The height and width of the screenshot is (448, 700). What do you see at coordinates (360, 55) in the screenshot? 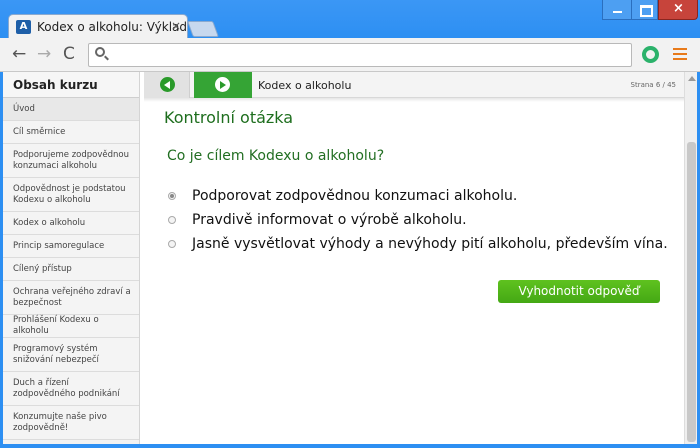
I see `address-bar` at bounding box center [360, 55].